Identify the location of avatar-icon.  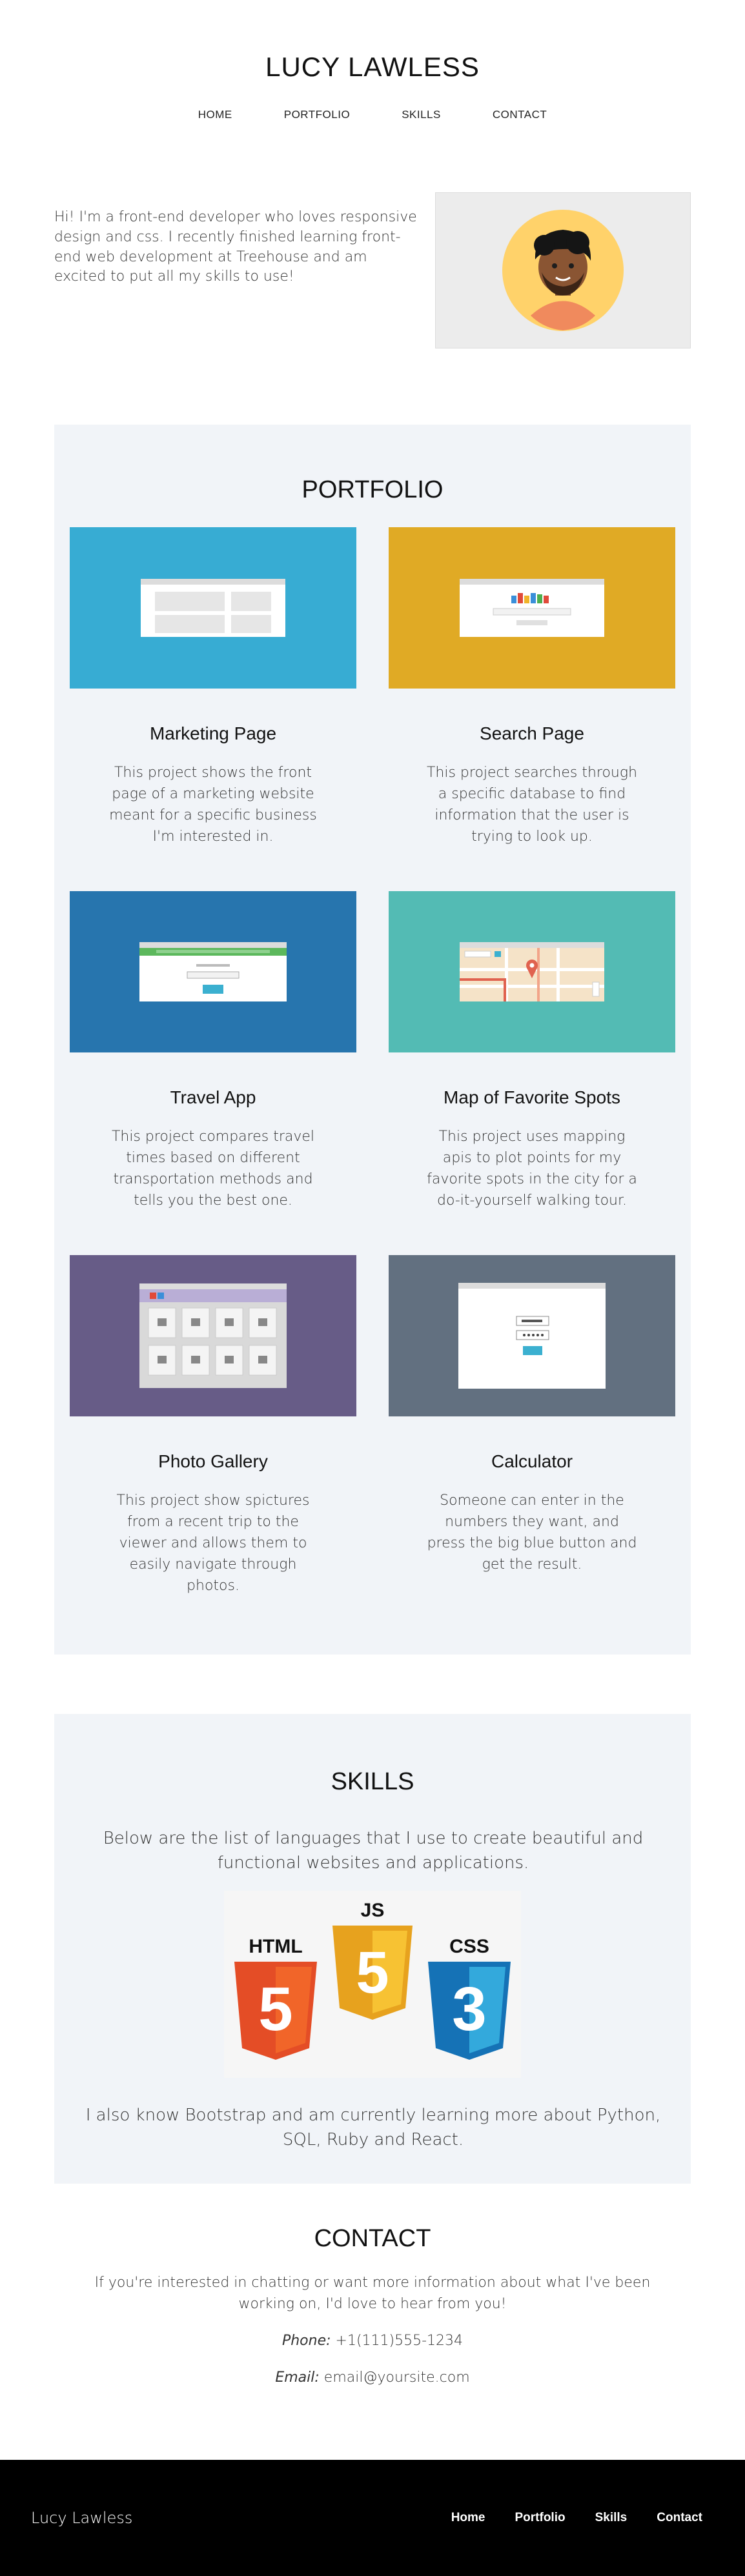
(563, 270).